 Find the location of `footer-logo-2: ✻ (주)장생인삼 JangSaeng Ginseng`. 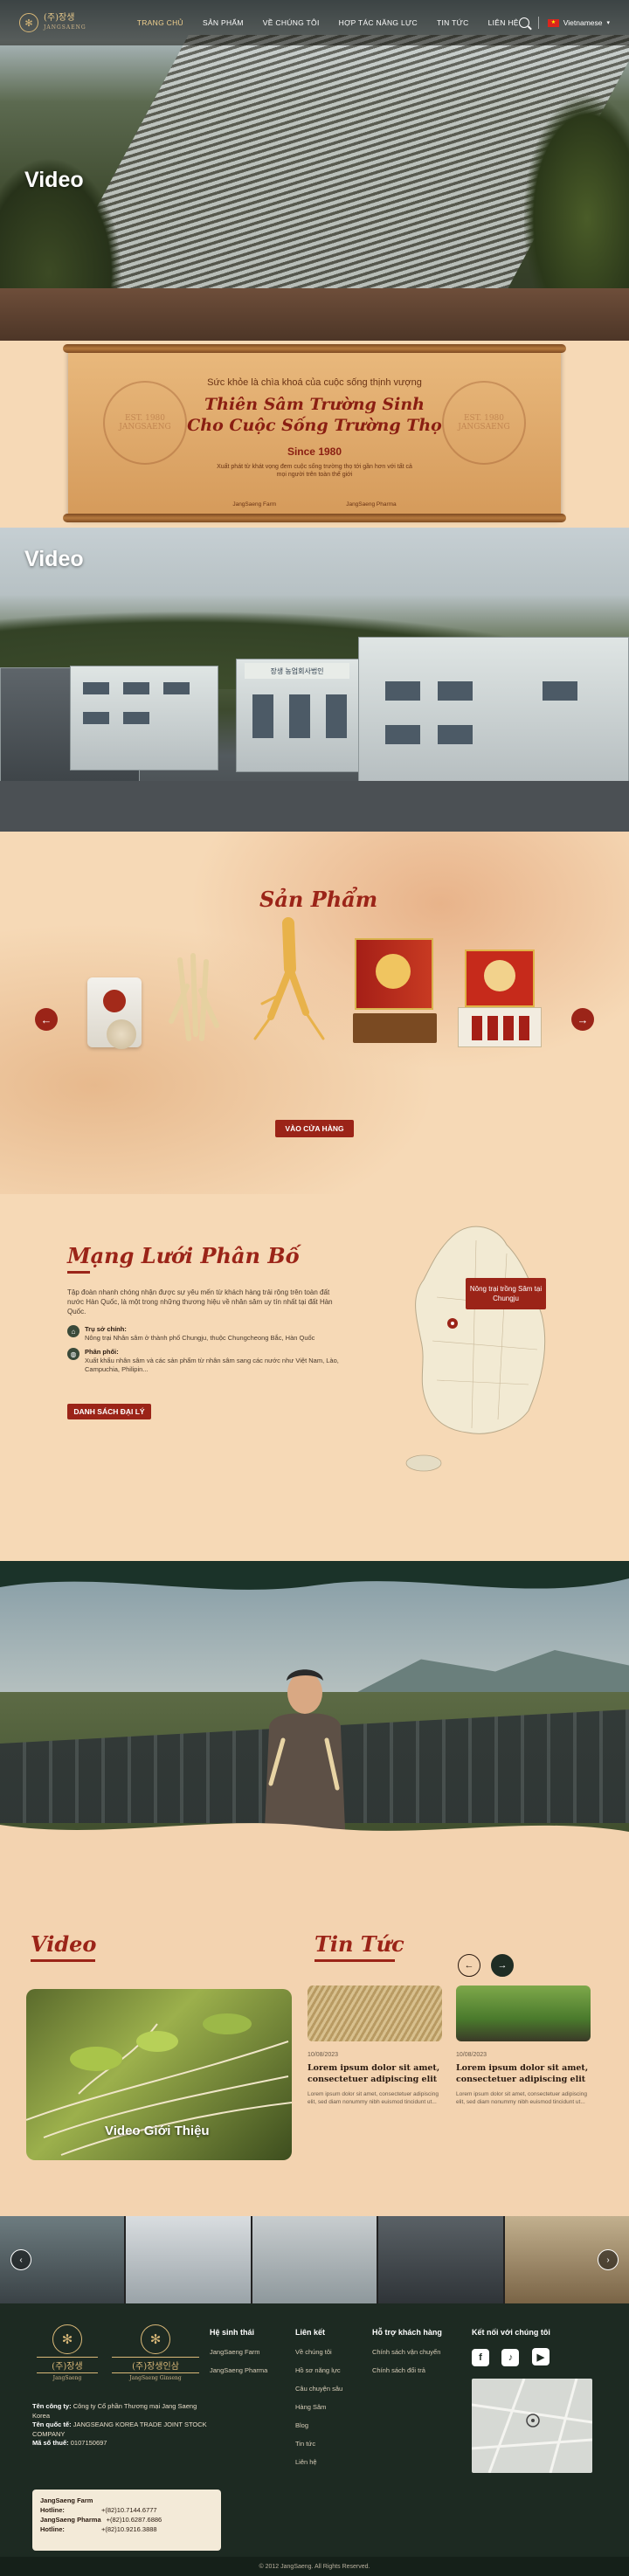

footer-logo-2: ✻ (주)장생인삼 JangSaeng Ginseng is located at coordinates (155, 2353).